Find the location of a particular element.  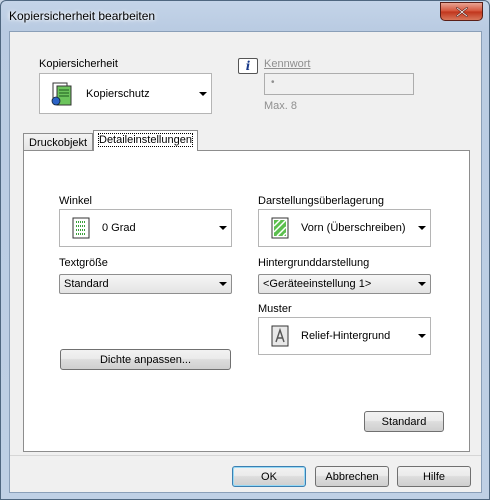

angle-value: 0 Grad is located at coordinates (119, 228).